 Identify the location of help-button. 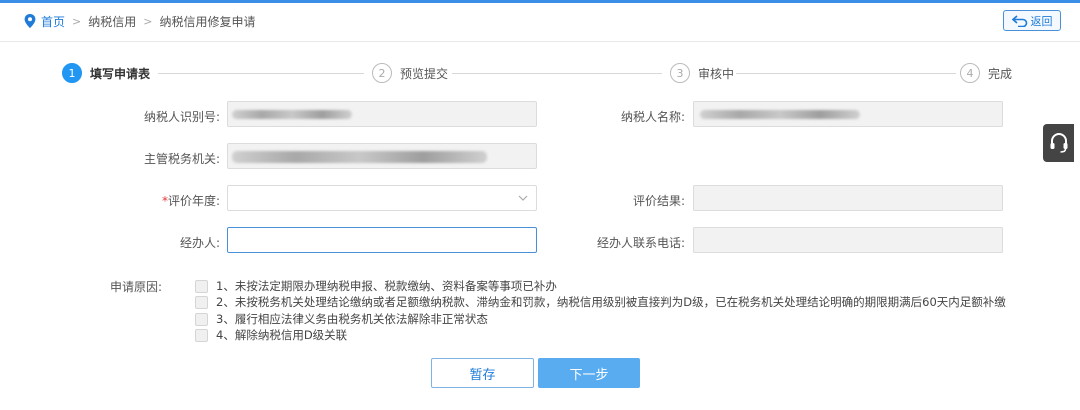
(1058, 143).